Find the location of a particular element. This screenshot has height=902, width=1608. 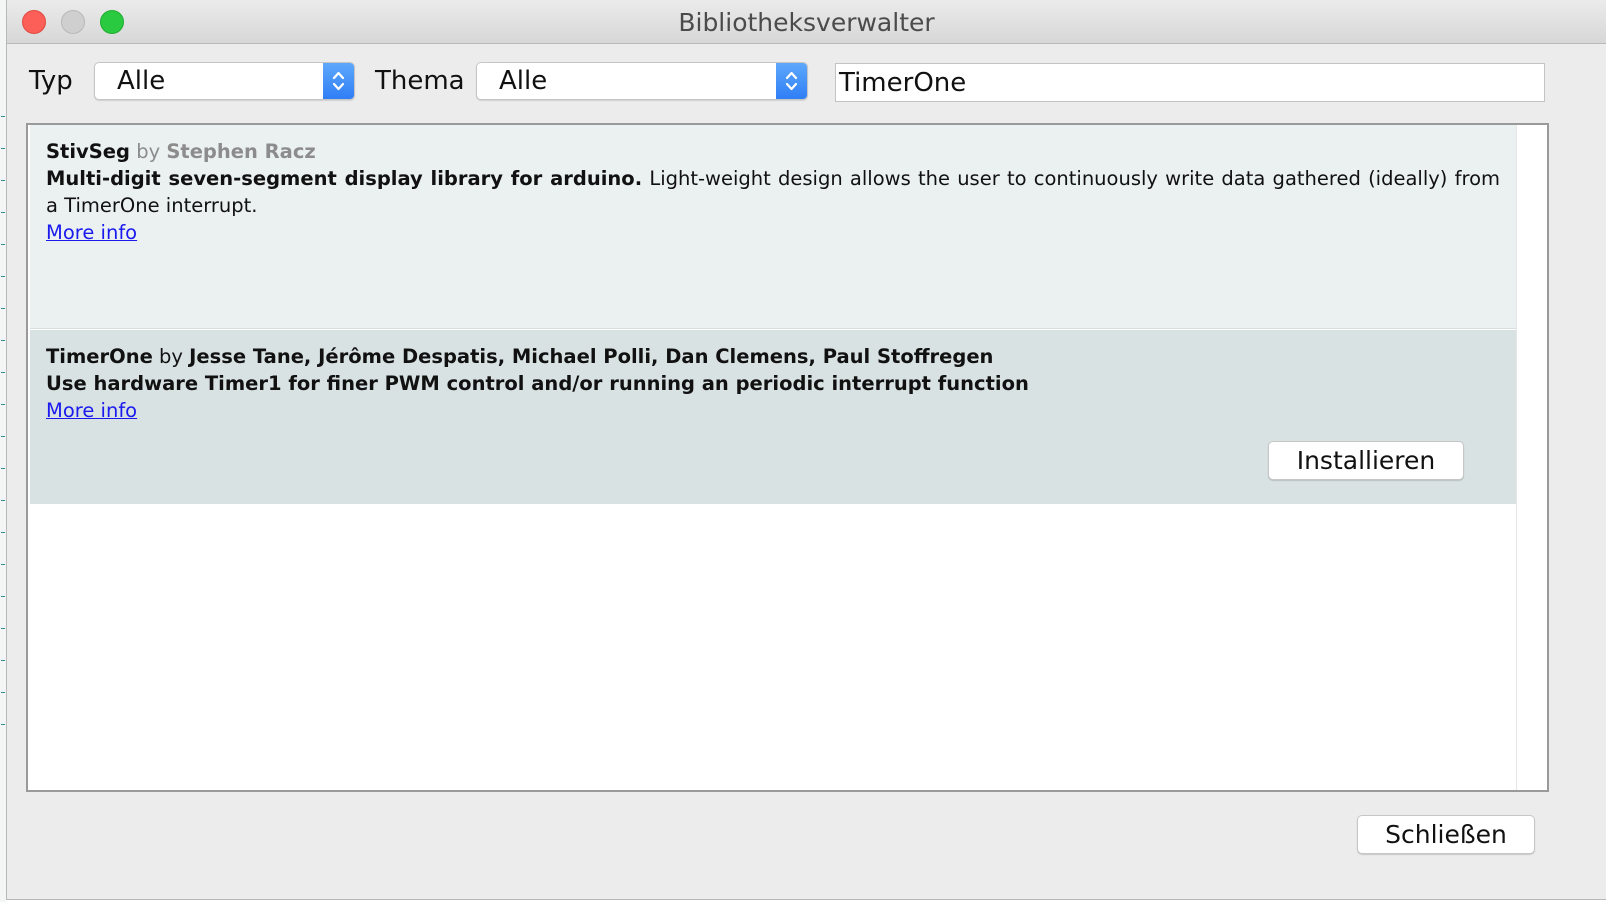

search-input: TimerOne is located at coordinates (1190, 82).